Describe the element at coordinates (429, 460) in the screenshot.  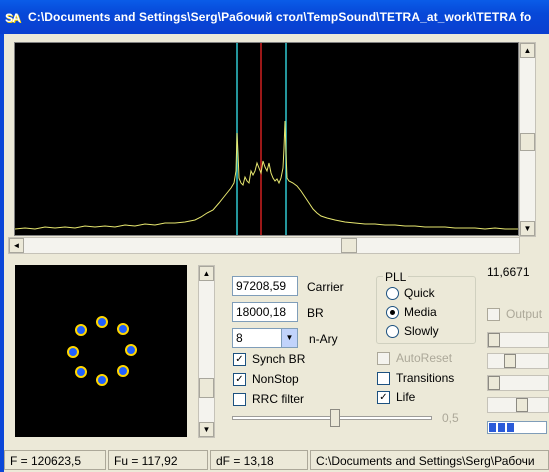
I see `status-path: C:\Documents and Settings\Serg\Рабочи` at that location.